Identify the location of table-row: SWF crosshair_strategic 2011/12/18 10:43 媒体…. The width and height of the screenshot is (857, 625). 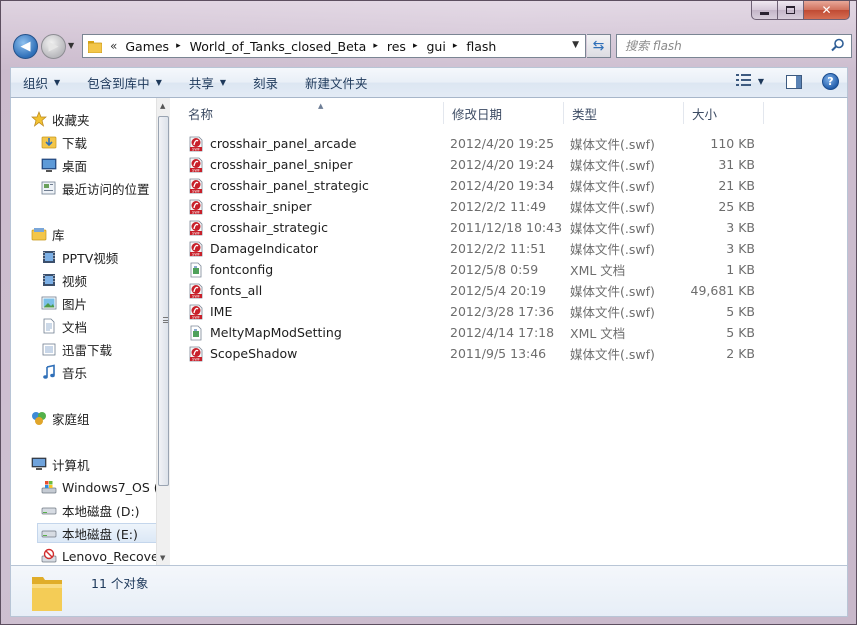
(475, 227).